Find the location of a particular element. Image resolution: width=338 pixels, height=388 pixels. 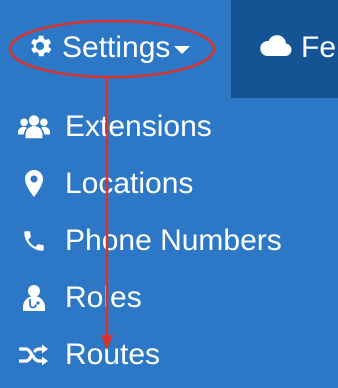

settings-label: Settings is located at coordinates (116, 47).